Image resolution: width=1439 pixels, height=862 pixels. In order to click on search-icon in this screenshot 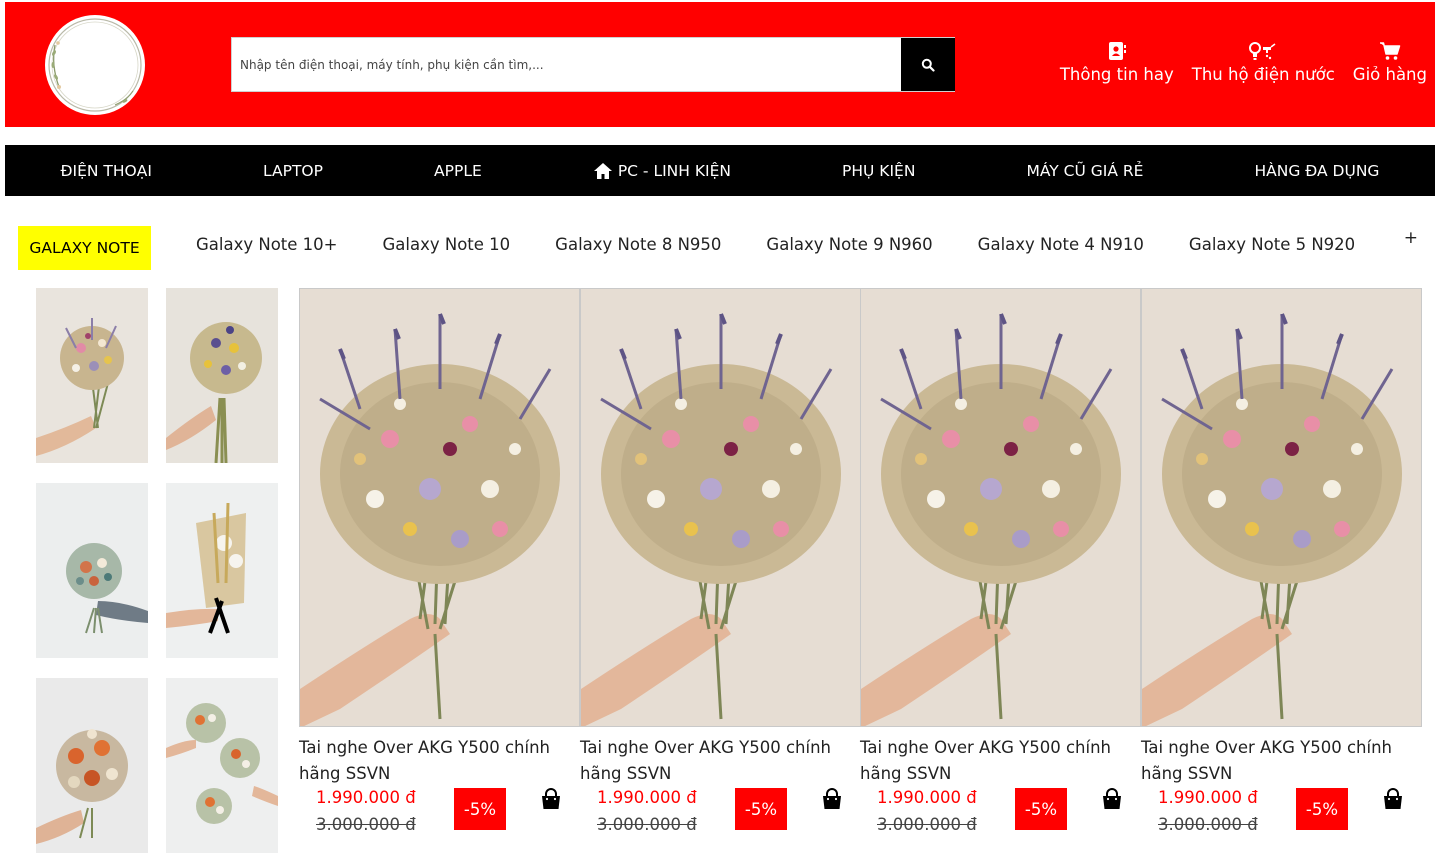, I will do `click(928, 65)`.